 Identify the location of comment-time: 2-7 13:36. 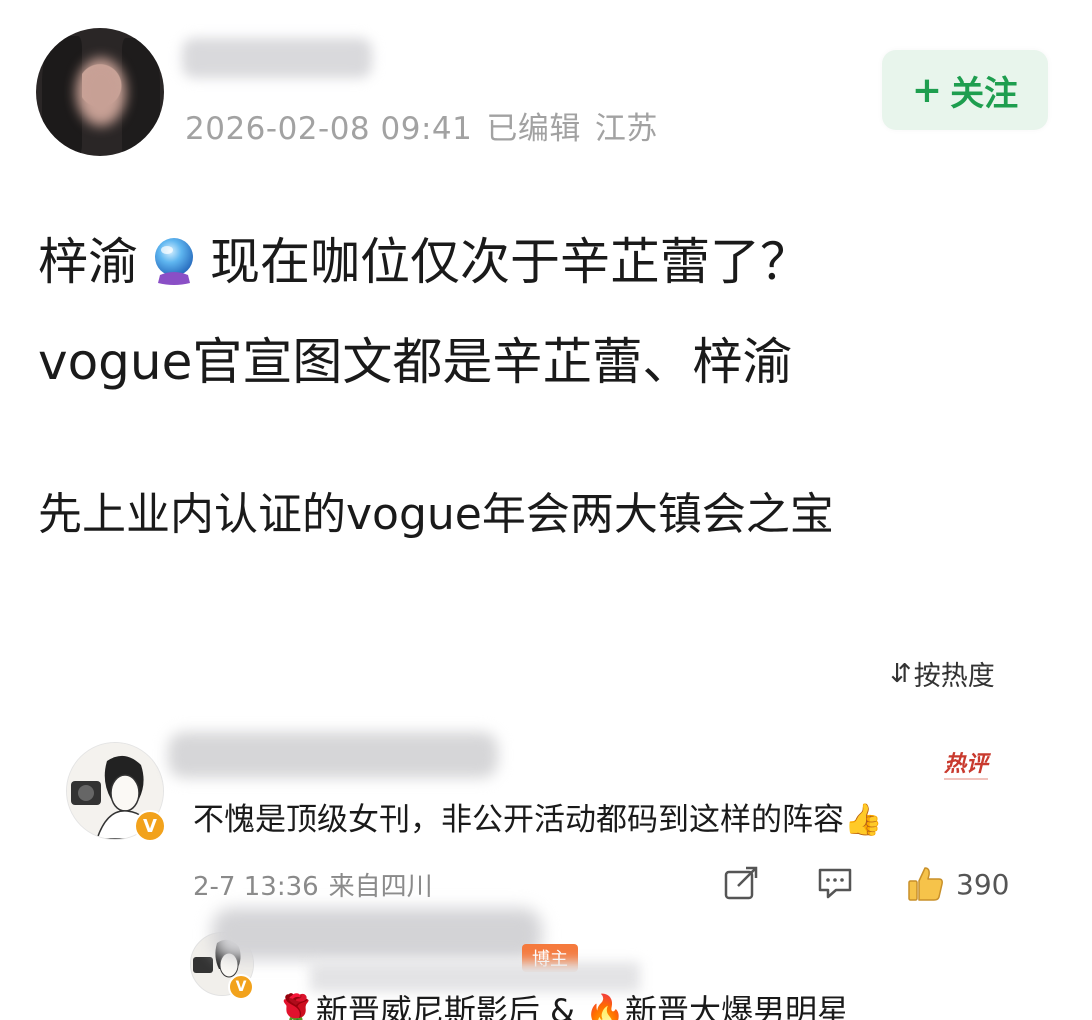
(256, 887).